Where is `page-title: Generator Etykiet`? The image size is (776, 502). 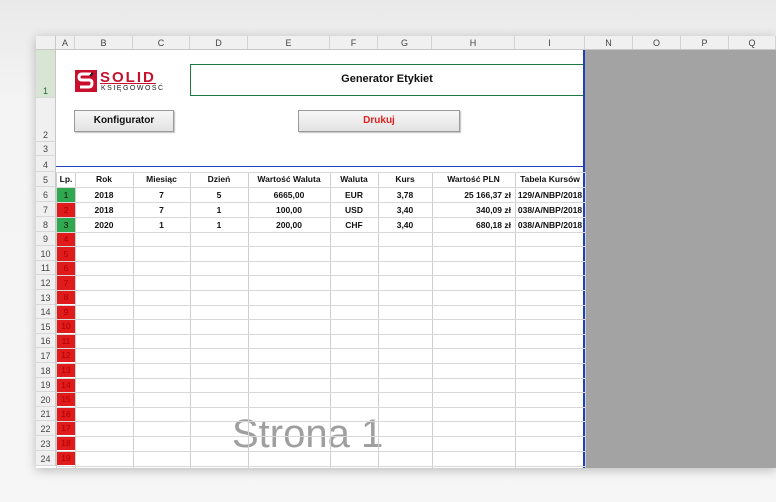
page-title: Generator Etykiet is located at coordinates (387, 79).